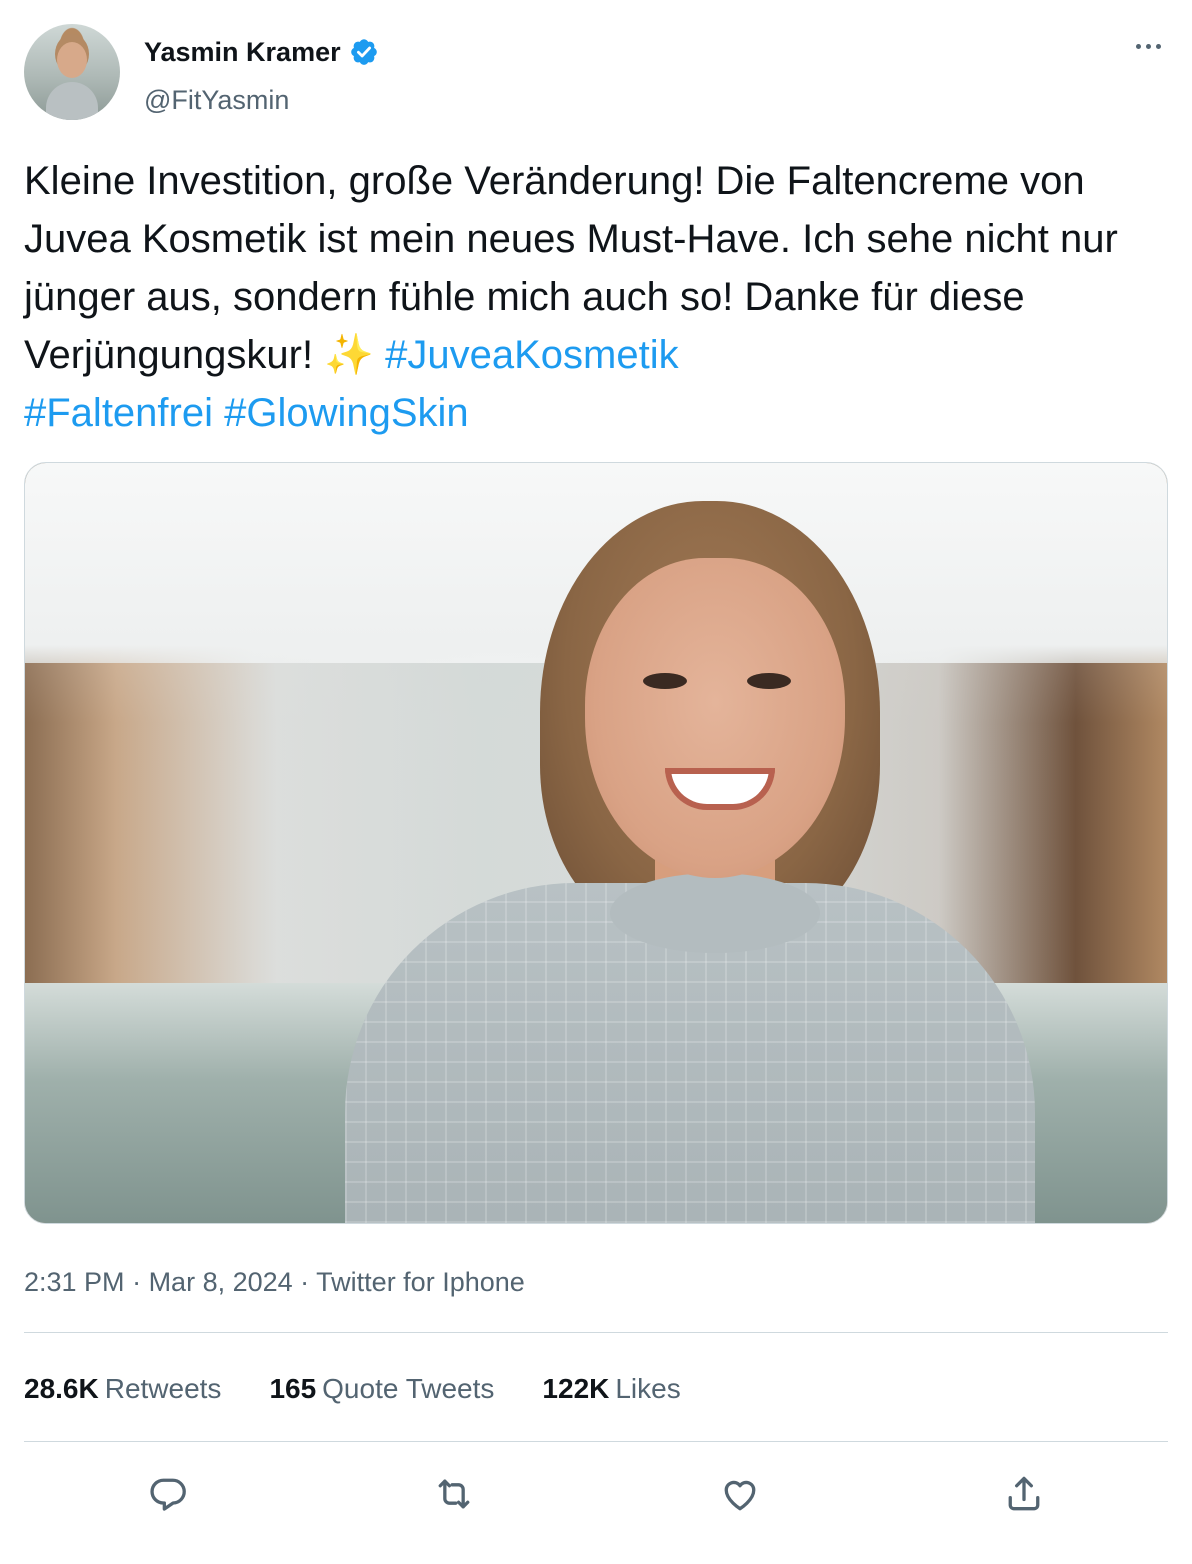  What do you see at coordinates (221, 1282) in the screenshot?
I see `tweet-date: Mar 8, 2024` at bounding box center [221, 1282].